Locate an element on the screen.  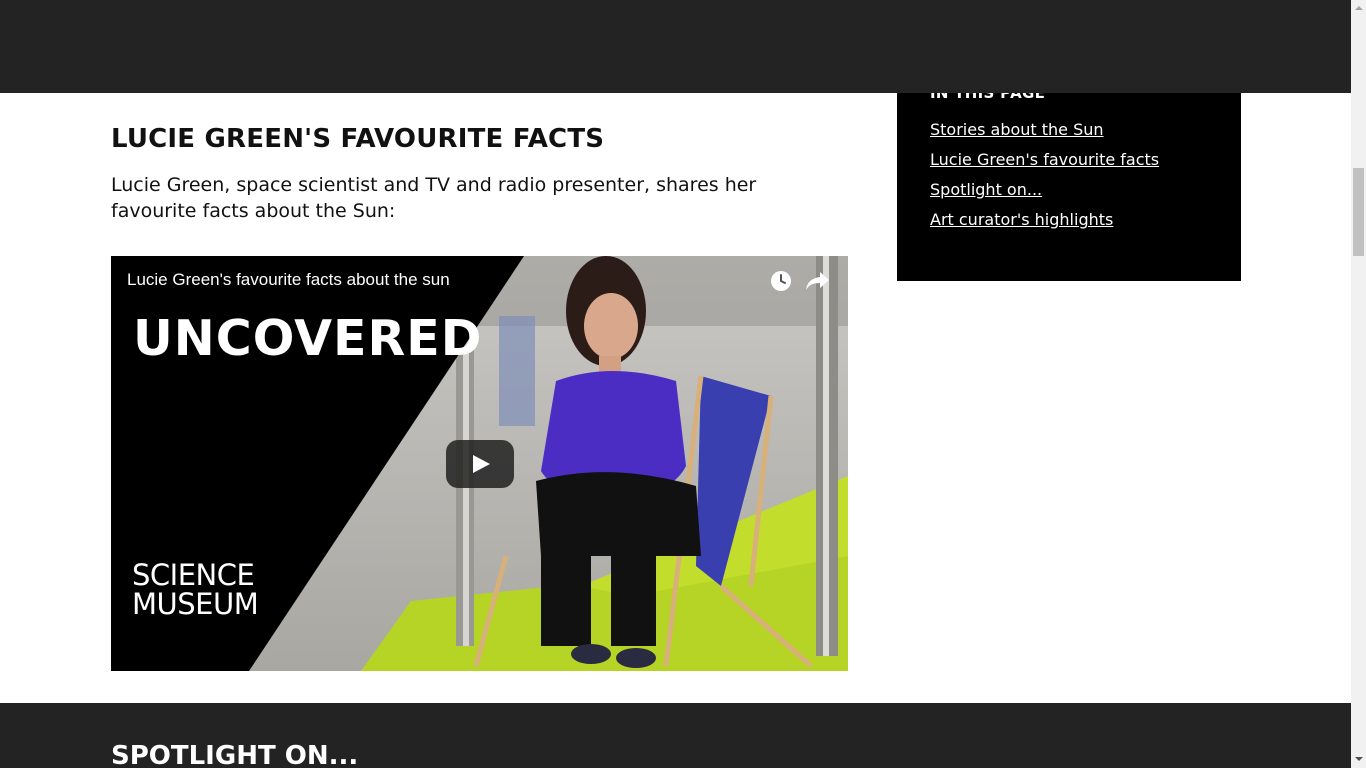
section-heading: LUCIE GREEN'S FAVOURITE FACTS is located at coordinates (358, 139).